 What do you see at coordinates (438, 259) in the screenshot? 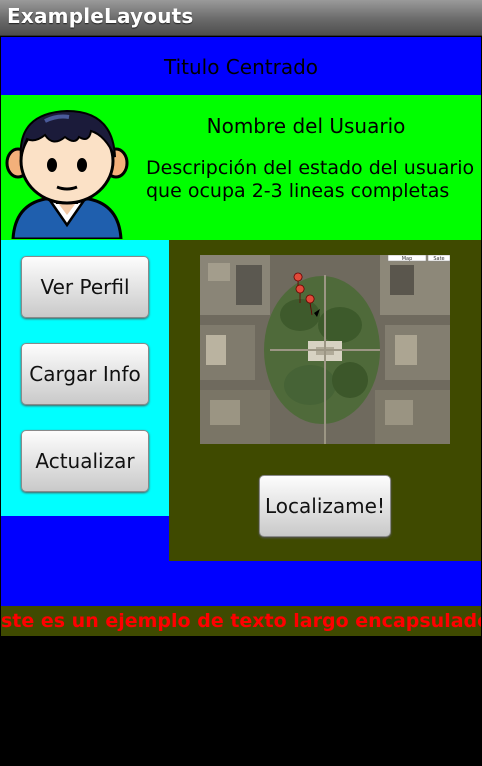
I see `map-control-satellite: Sate` at bounding box center [438, 259].